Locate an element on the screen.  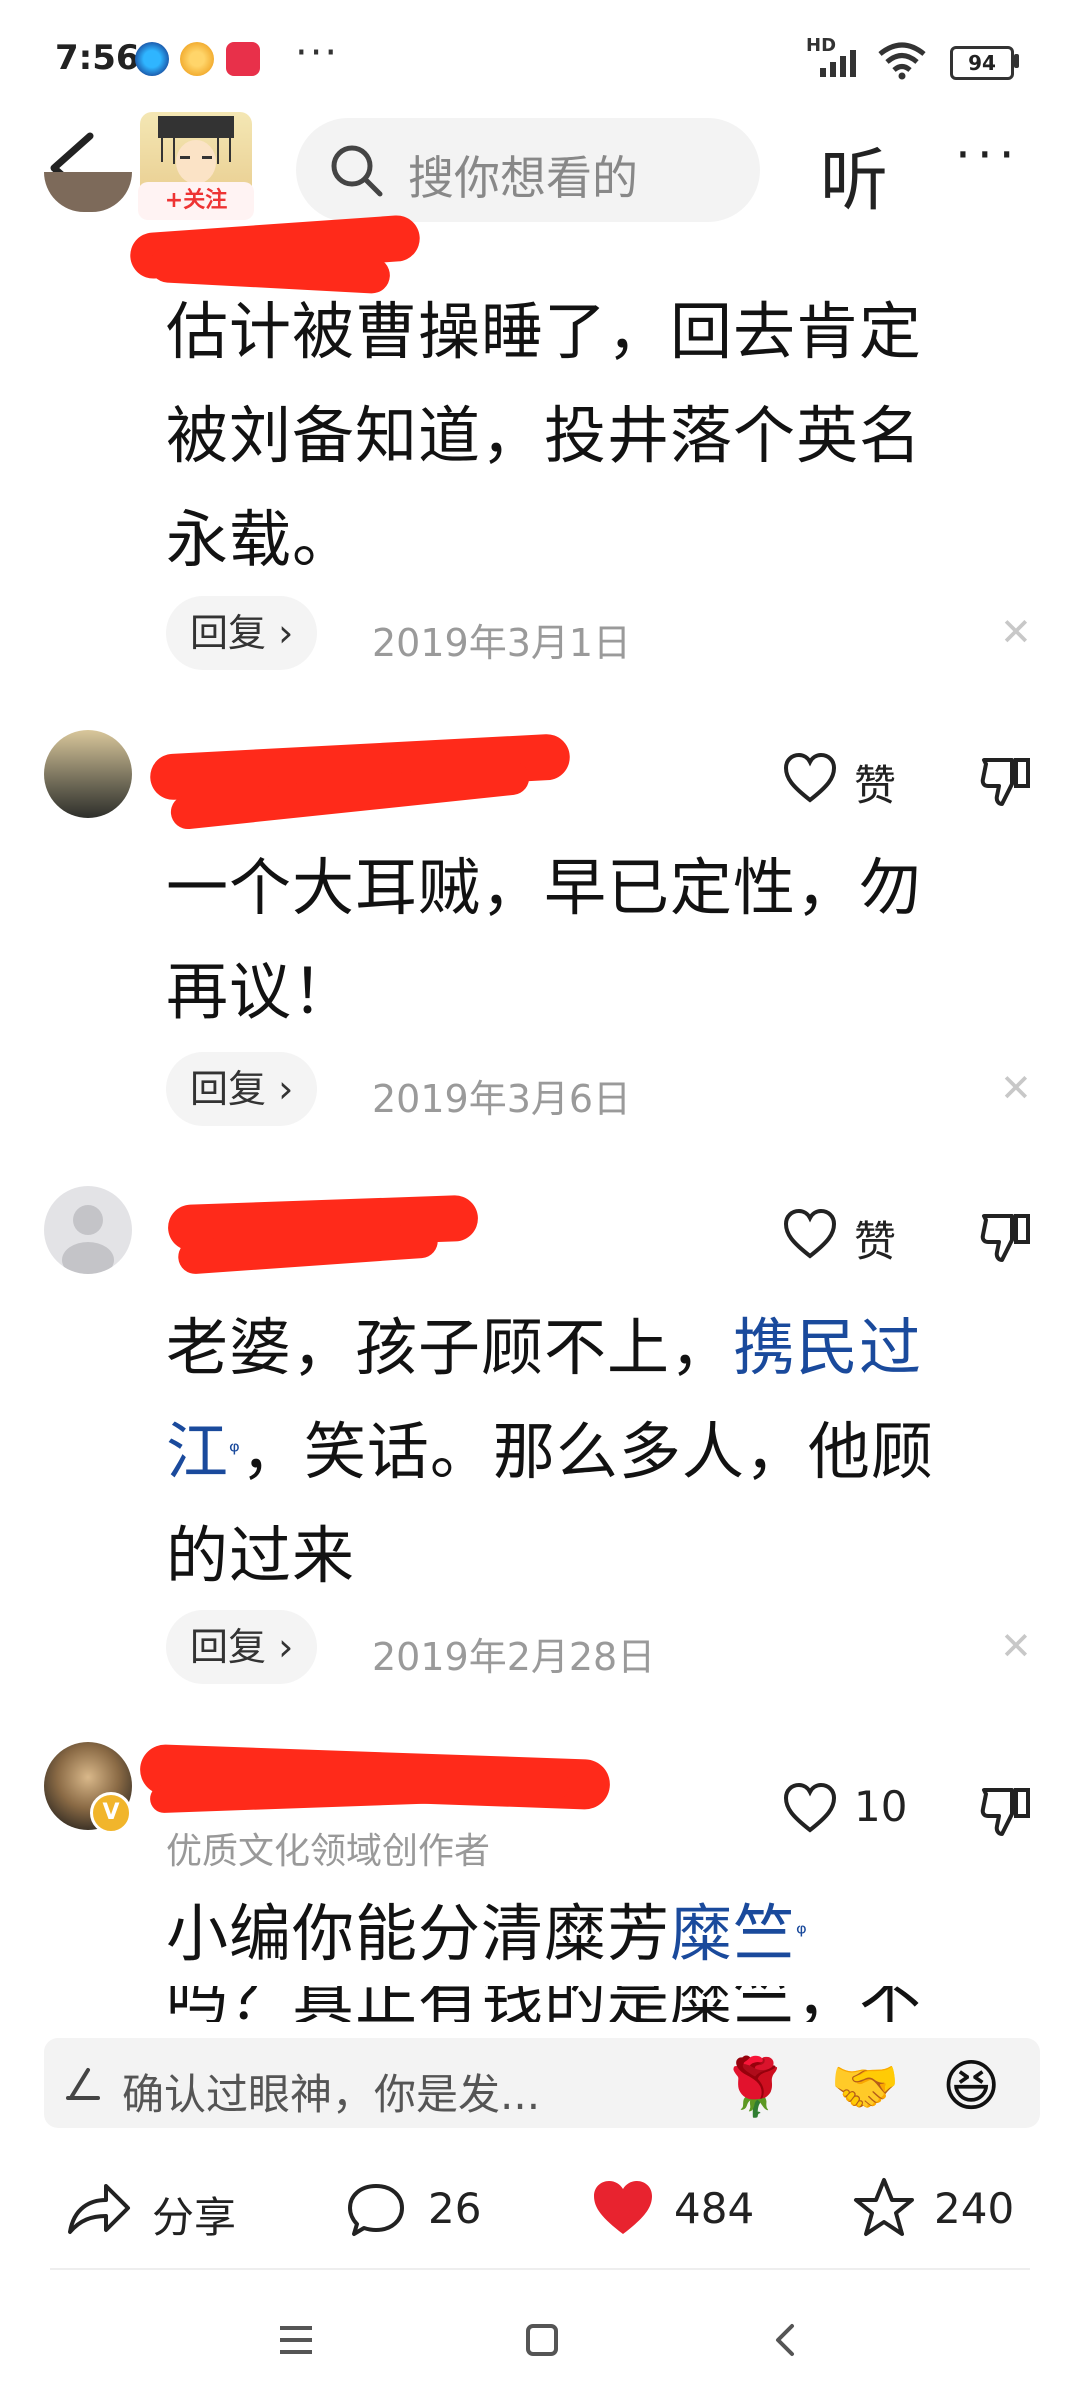
comment-text: 小编你能分清糜芳 is located at coordinates (418, 1933).